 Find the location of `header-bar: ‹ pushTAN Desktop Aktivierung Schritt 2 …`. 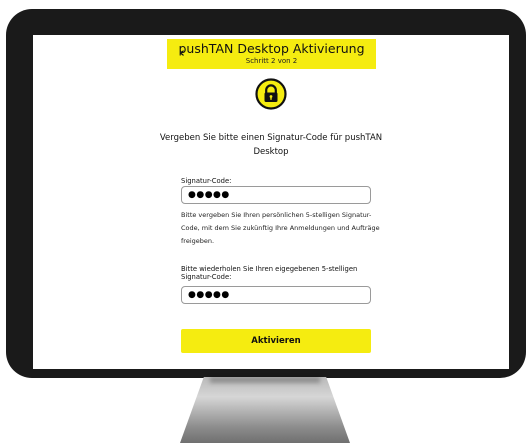

header-bar: ‹ pushTAN Desktop Aktivierung Schritt 2 … is located at coordinates (271, 54).